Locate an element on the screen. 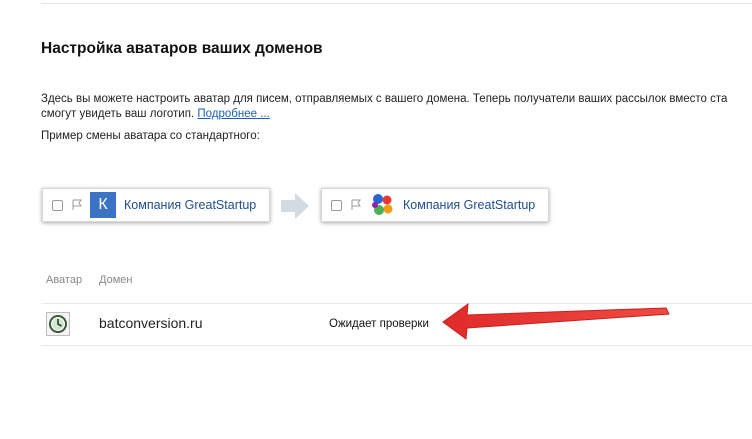 The height and width of the screenshot is (439, 752). top-divider is located at coordinates (396, 2).